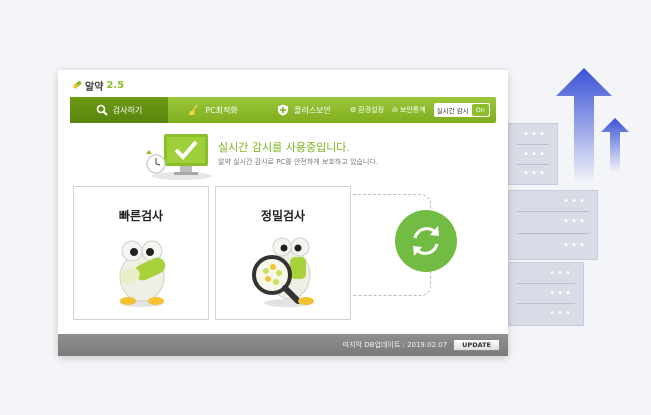  I want to click on realtime-monitor-toggle: 실시간 감시 On, so click(461, 110).